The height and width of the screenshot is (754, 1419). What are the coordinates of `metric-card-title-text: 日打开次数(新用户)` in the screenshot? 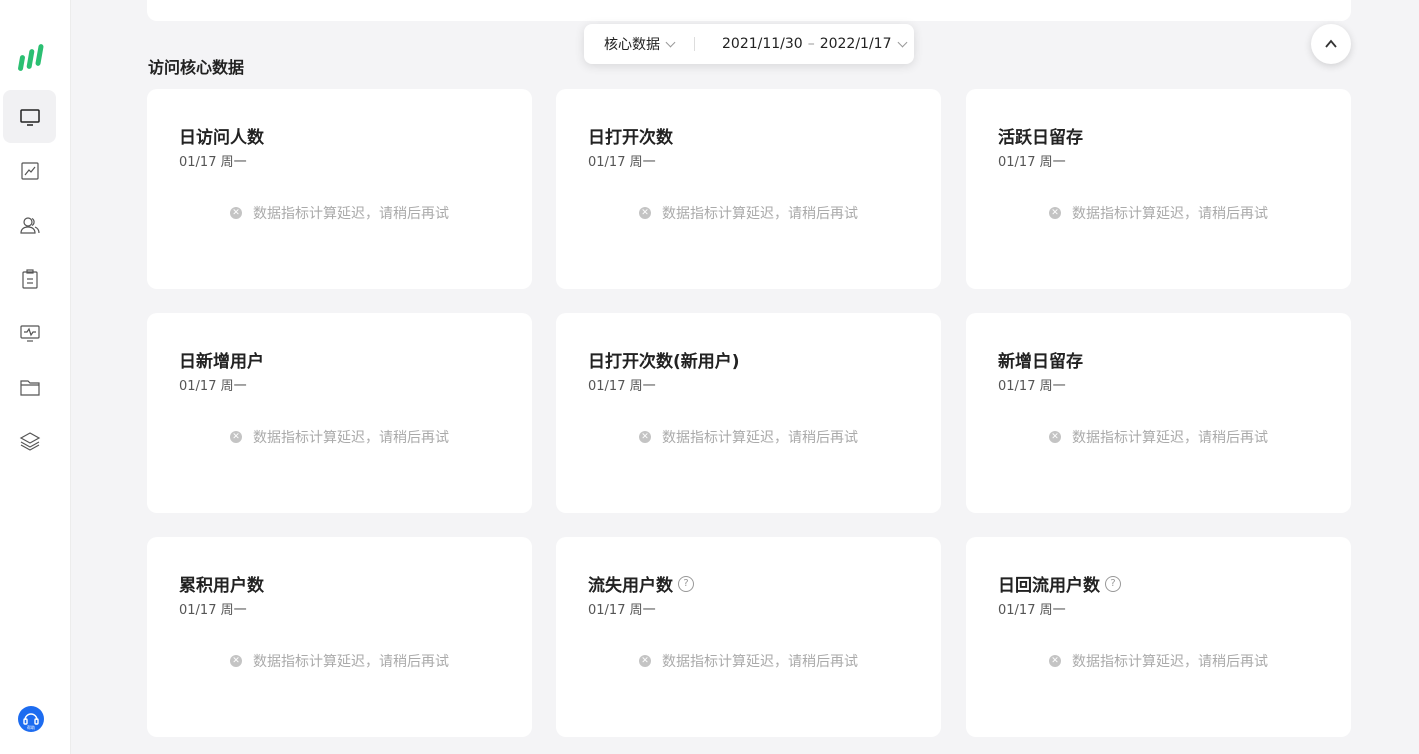 It's located at (664, 362).